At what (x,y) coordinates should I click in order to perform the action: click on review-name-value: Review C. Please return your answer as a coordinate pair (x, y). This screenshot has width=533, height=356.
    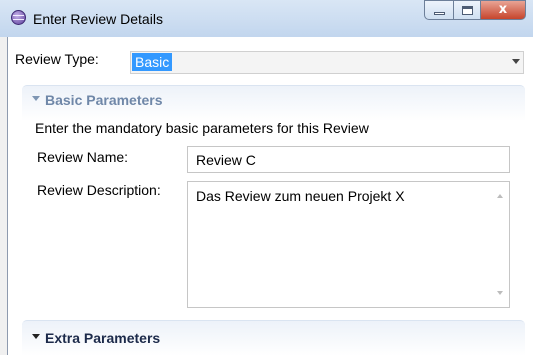
    Looking at the image, I should click on (226, 160).